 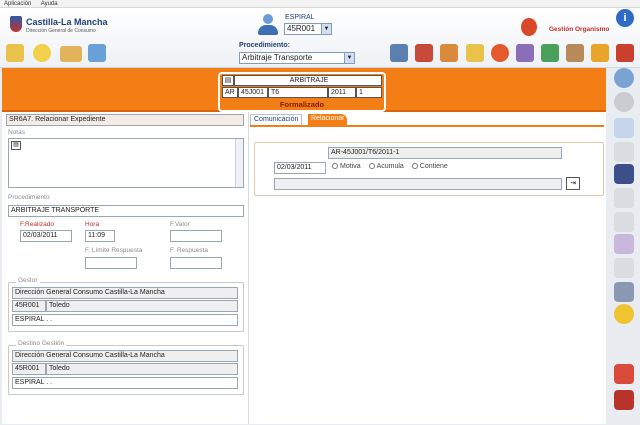 I want to click on menu-bar: Aplicación Ayuda, so click(x=320, y=4).